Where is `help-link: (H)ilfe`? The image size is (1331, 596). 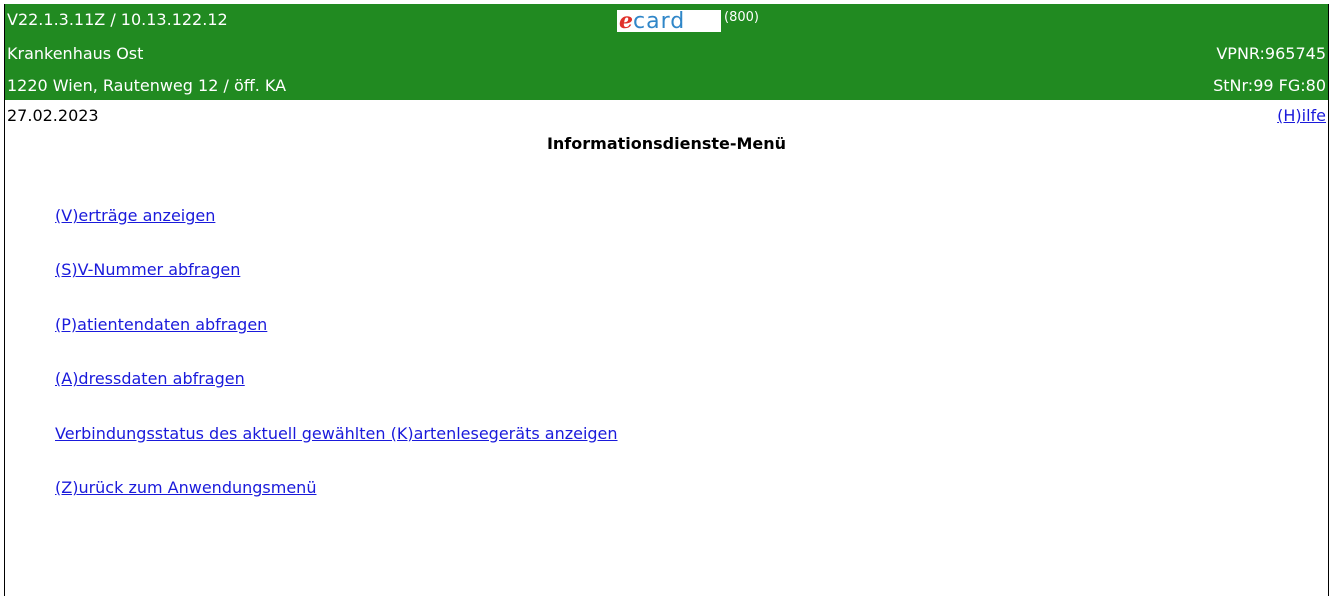 help-link: (H)ilfe is located at coordinates (1301, 115).